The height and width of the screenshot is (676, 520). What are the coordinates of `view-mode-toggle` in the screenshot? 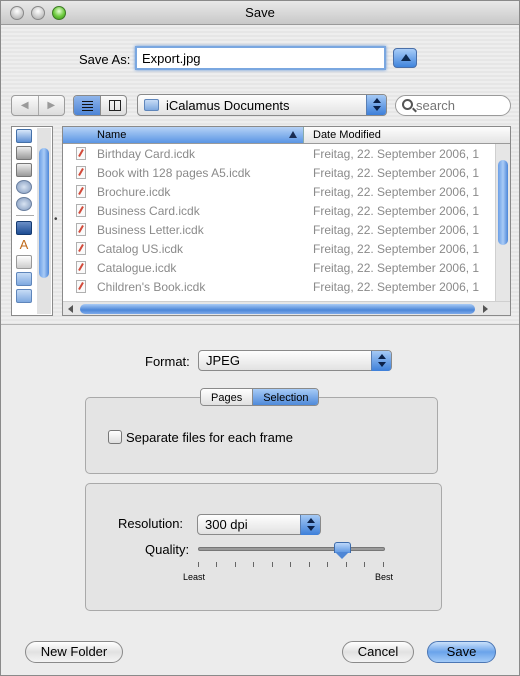 It's located at (100, 105).